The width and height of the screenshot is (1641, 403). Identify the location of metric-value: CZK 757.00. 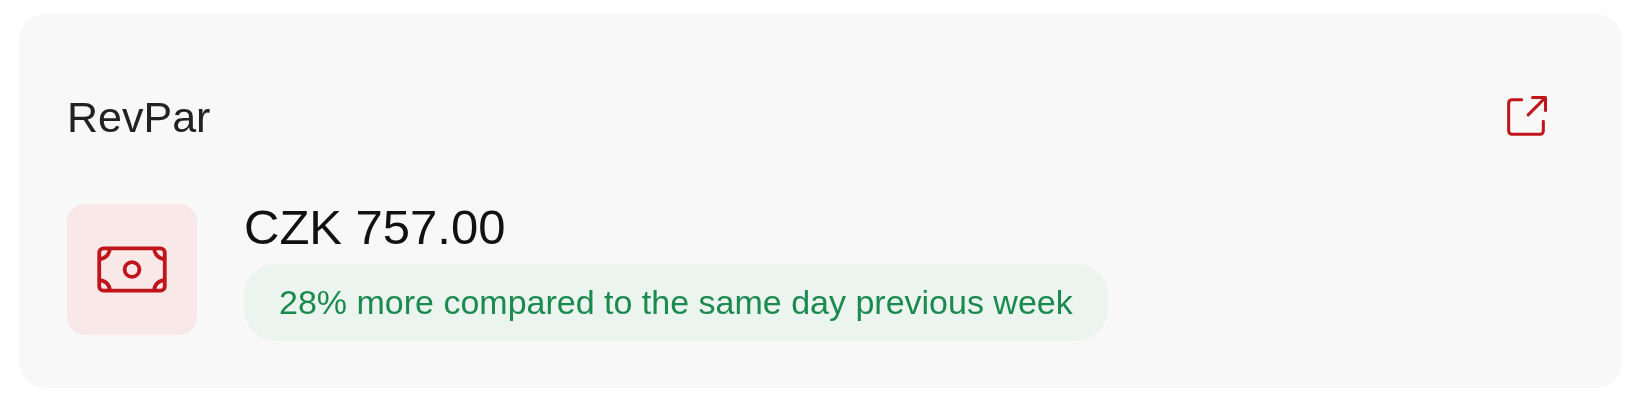
(375, 227).